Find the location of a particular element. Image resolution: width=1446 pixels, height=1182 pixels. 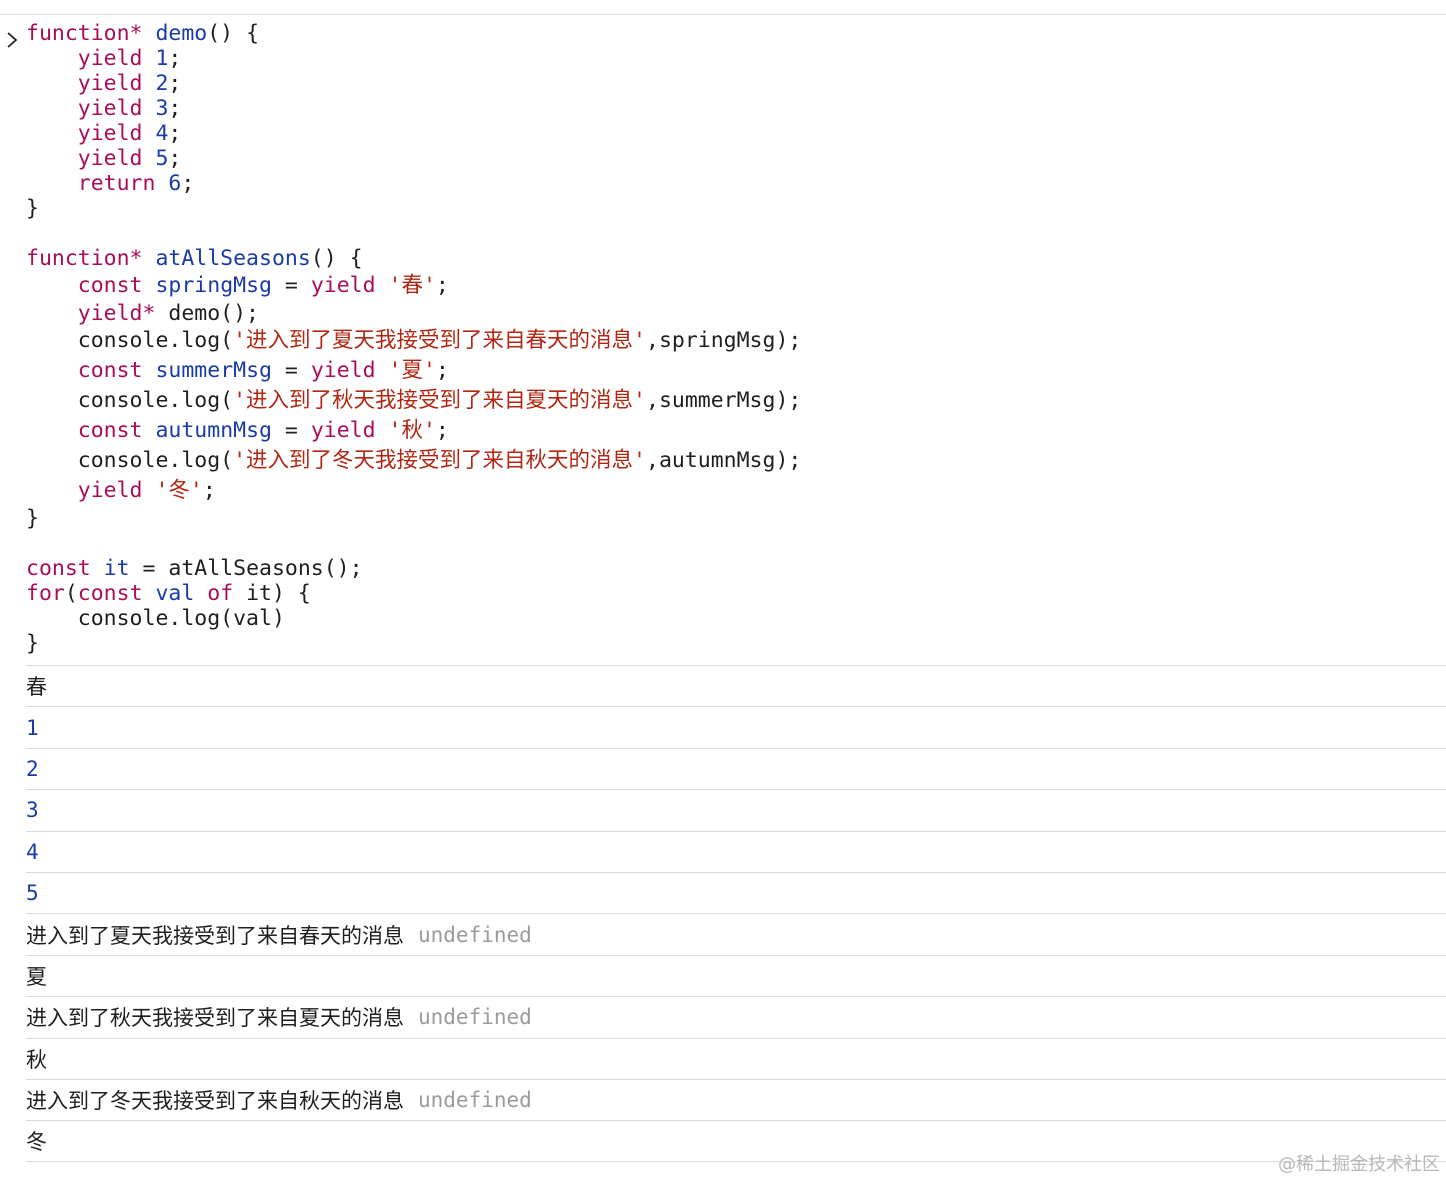

code-line: yield 1; is located at coordinates (726, 58).